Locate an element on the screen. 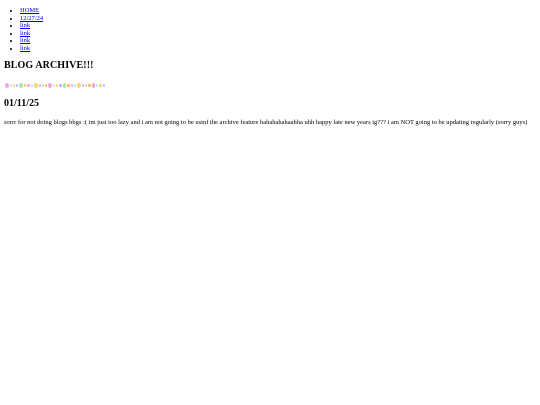 This screenshot has width=540, height=405. nav-item-link-3: link is located at coordinates (31, 41).